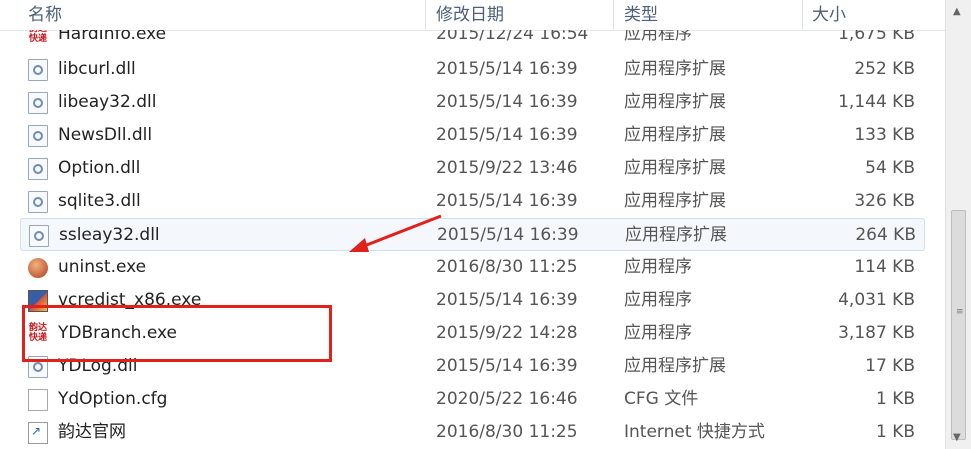 The height and width of the screenshot is (449, 971). I want to click on file-date: 2015/9/22 14:28, so click(507, 333).